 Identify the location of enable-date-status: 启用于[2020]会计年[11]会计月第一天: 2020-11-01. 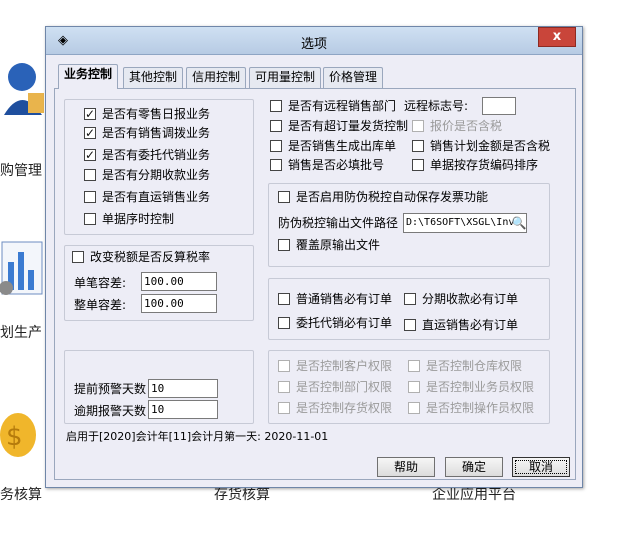
(197, 436).